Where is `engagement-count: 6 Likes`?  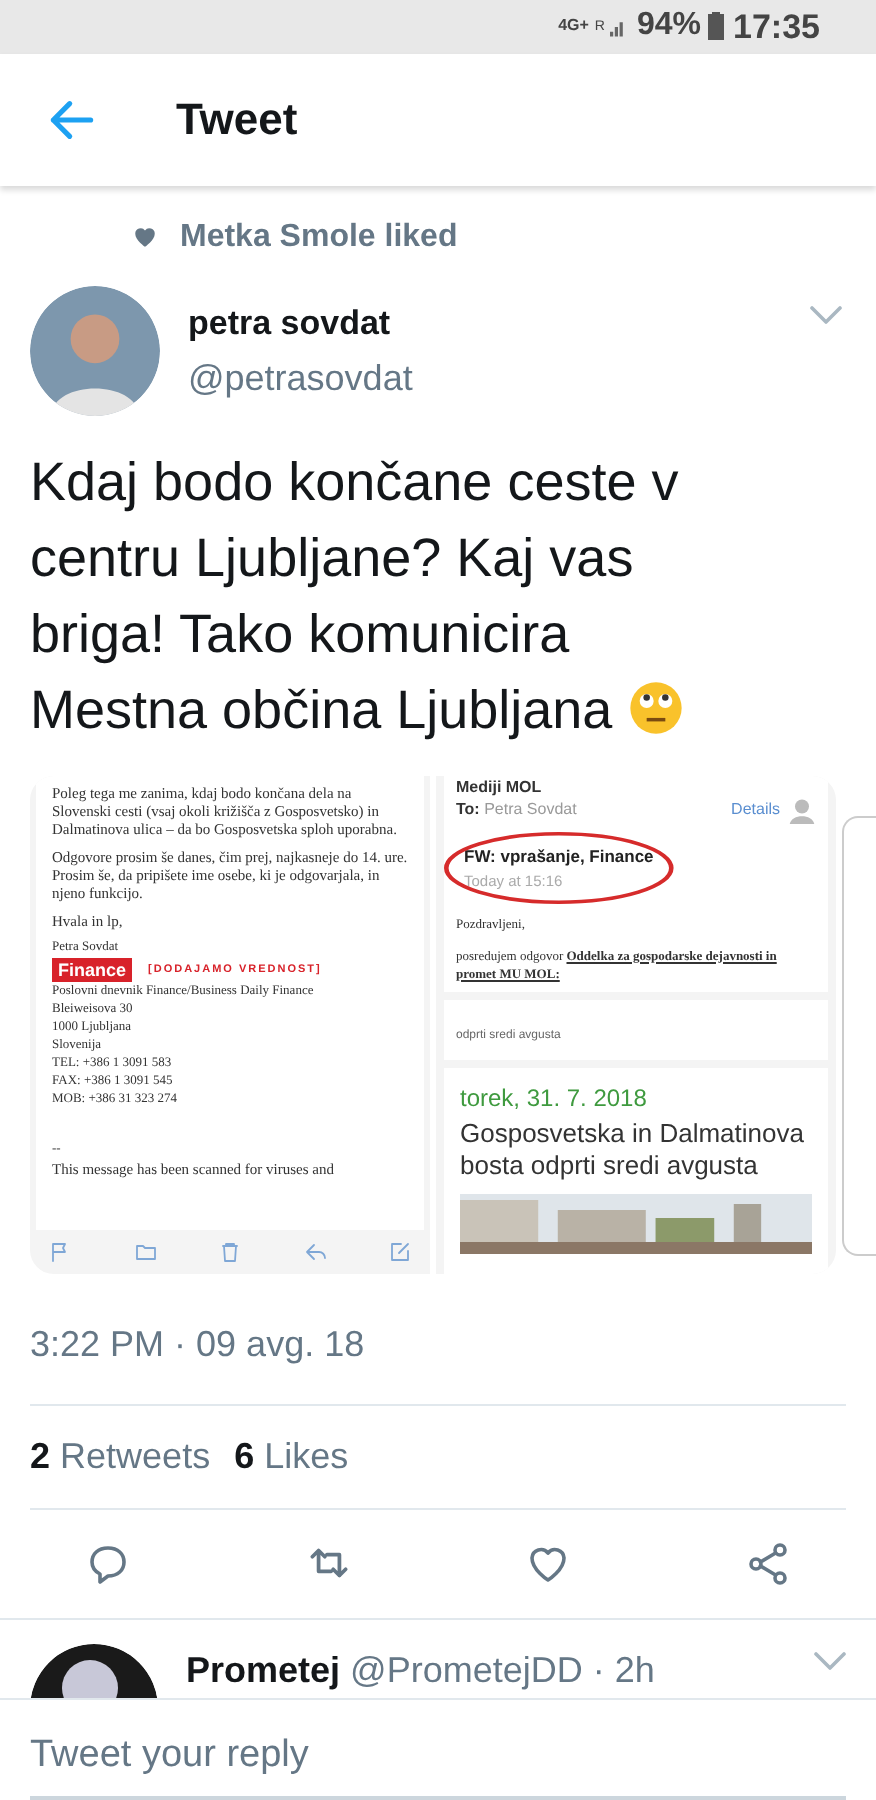 engagement-count: 6 Likes is located at coordinates (291, 1456).